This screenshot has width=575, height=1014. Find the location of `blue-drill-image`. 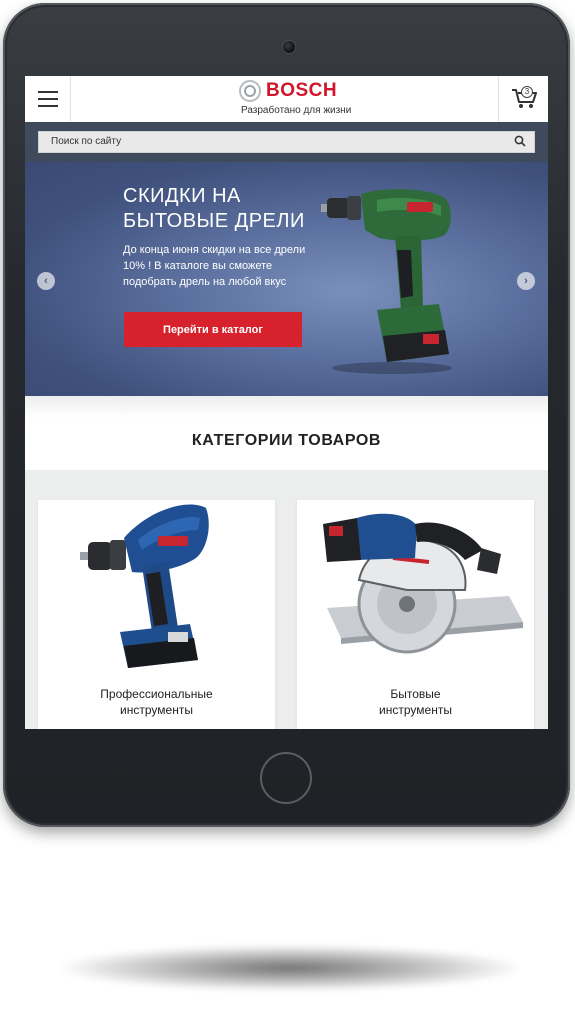

blue-drill-image is located at coordinates (144, 586).